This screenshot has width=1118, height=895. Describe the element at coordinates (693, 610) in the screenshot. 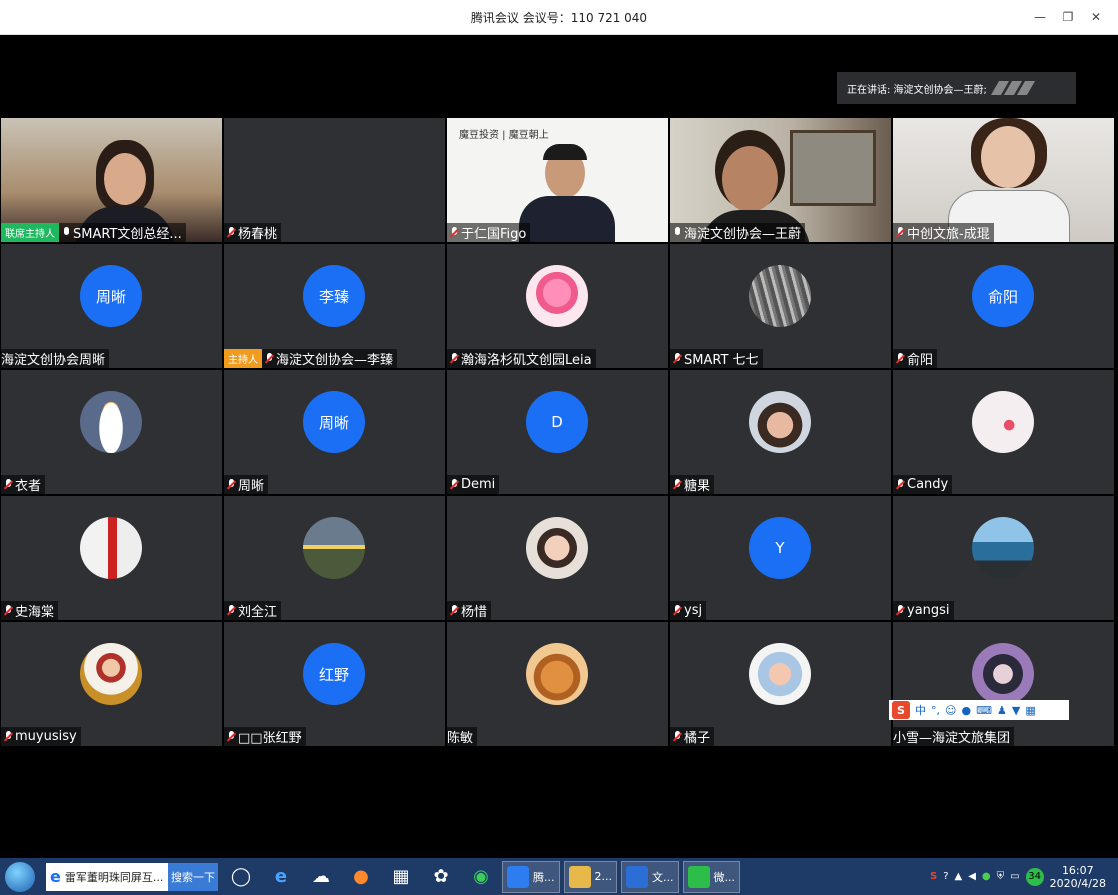

I see `participant-name: ysj` at that location.